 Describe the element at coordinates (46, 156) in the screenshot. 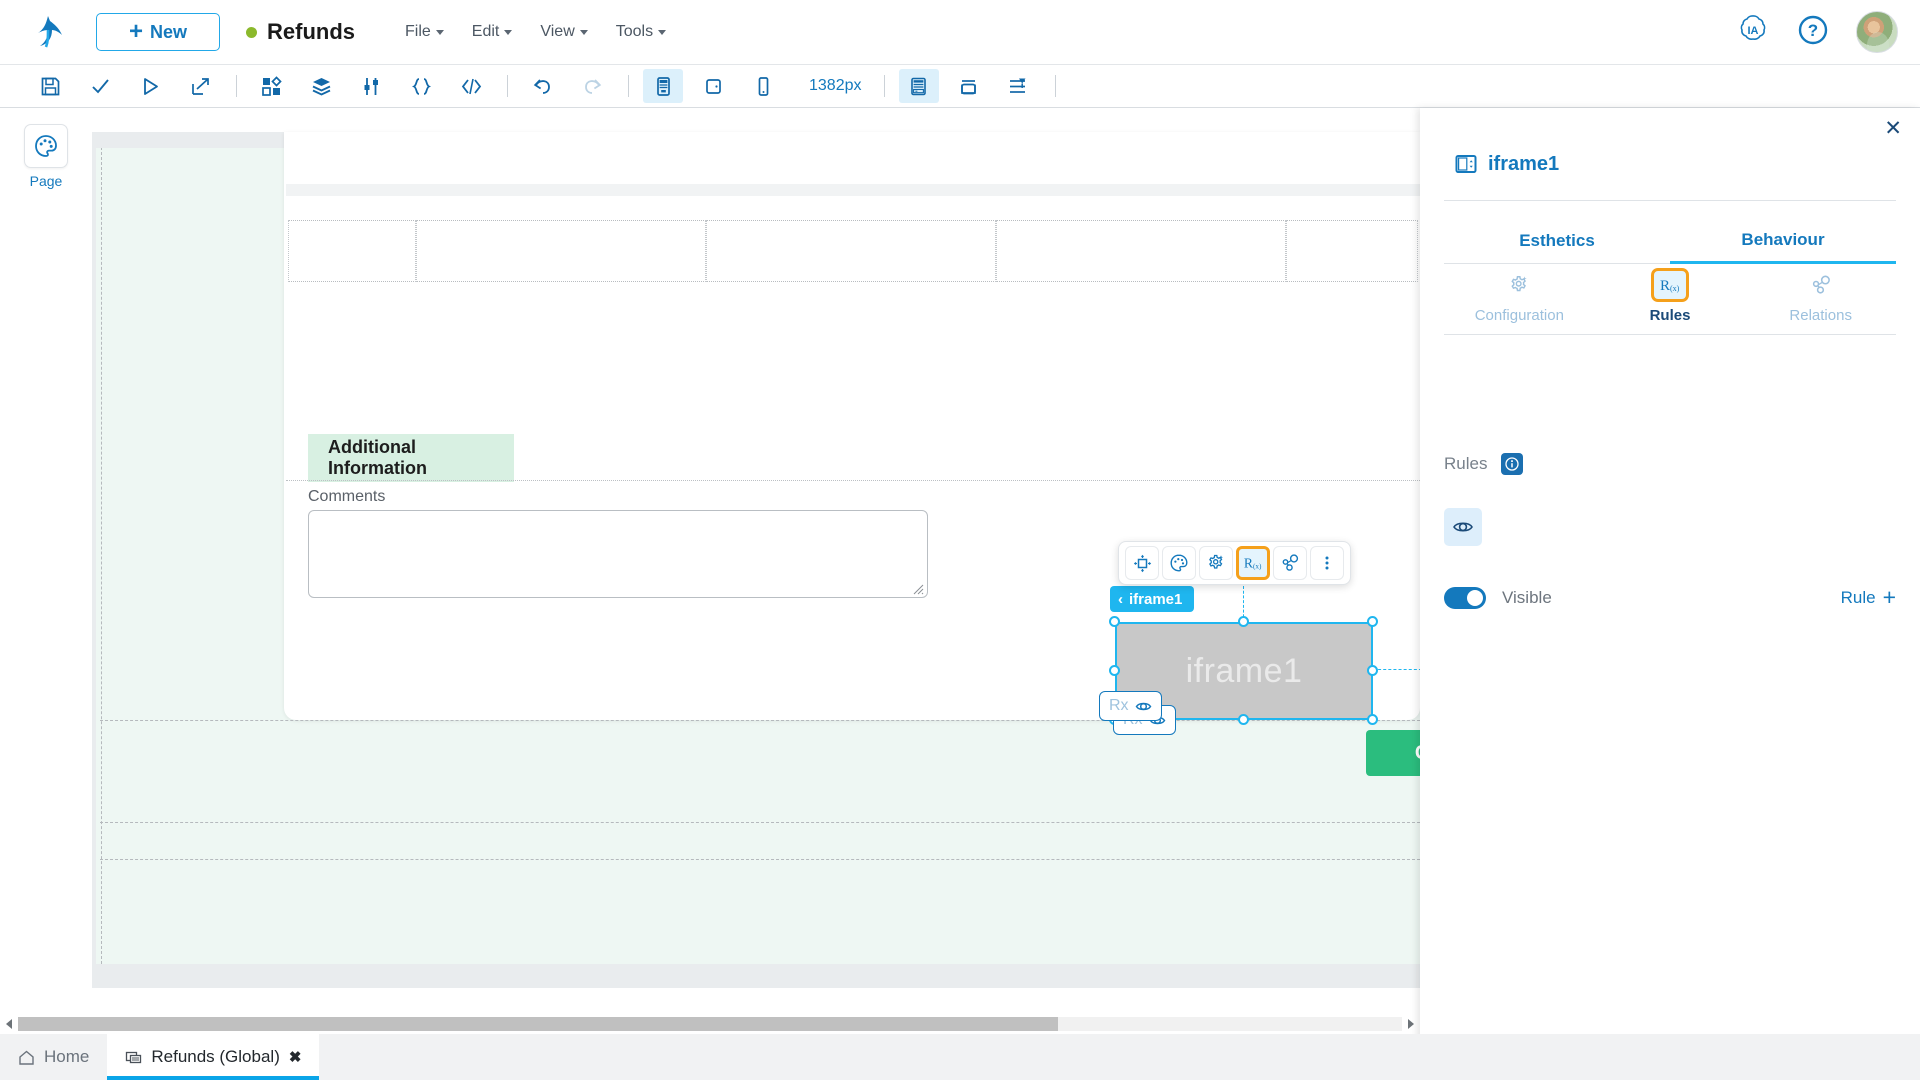

I see `rail-item-page: Page` at that location.